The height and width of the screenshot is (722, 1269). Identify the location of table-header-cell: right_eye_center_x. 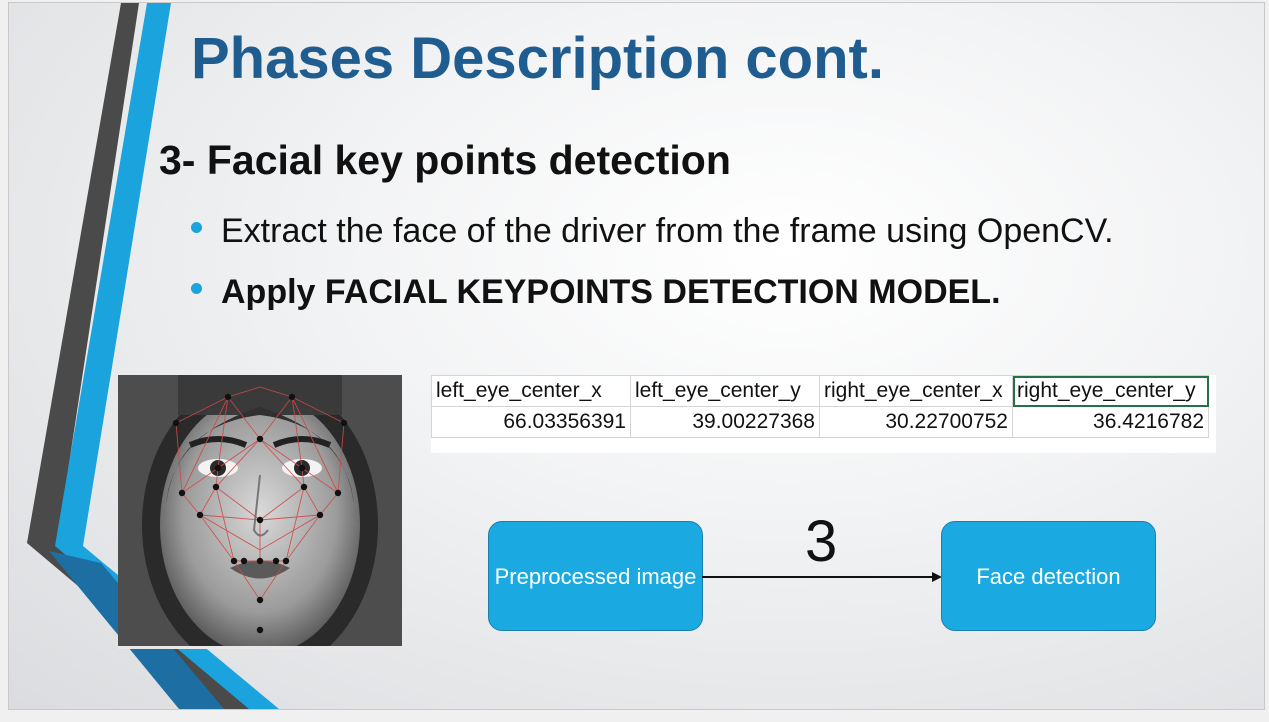
(916, 391).